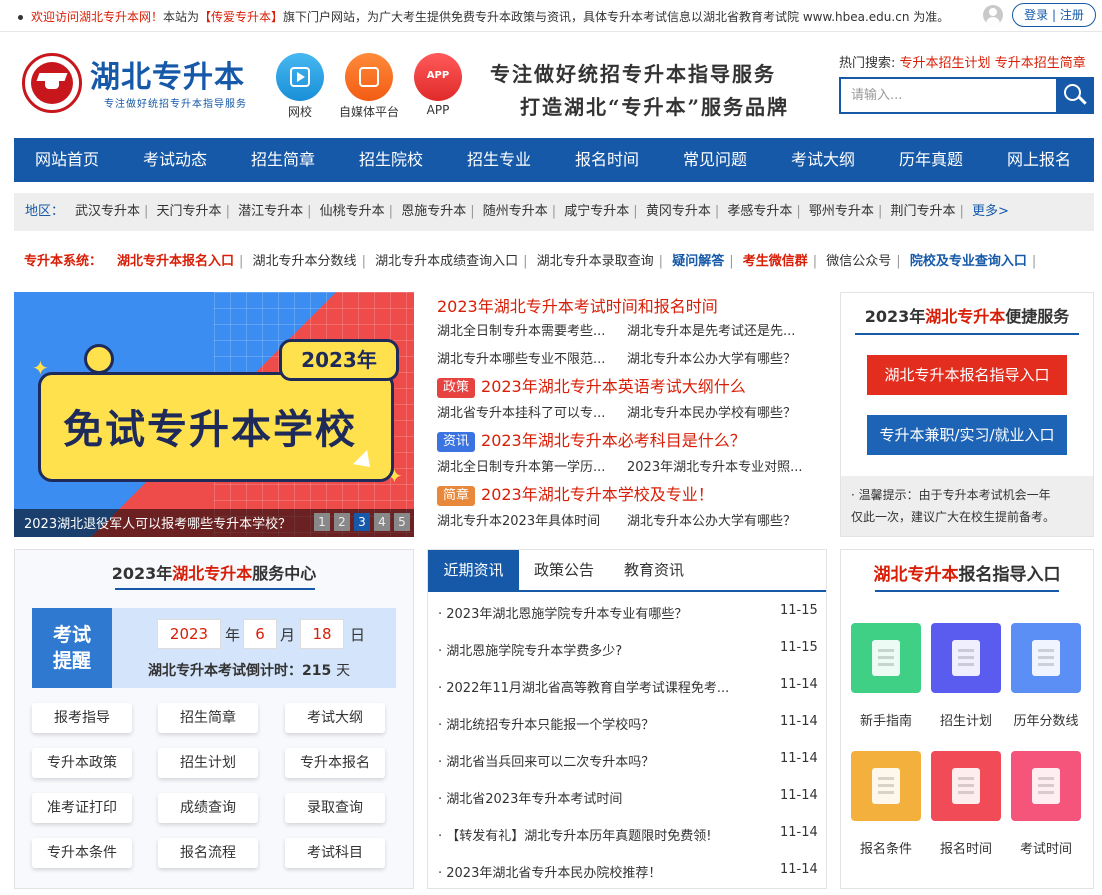 The width and height of the screenshot is (1102, 895). Describe the element at coordinates (208, 763) in the screenshot. I see `sc-button-plan: 招生计划` at that location.